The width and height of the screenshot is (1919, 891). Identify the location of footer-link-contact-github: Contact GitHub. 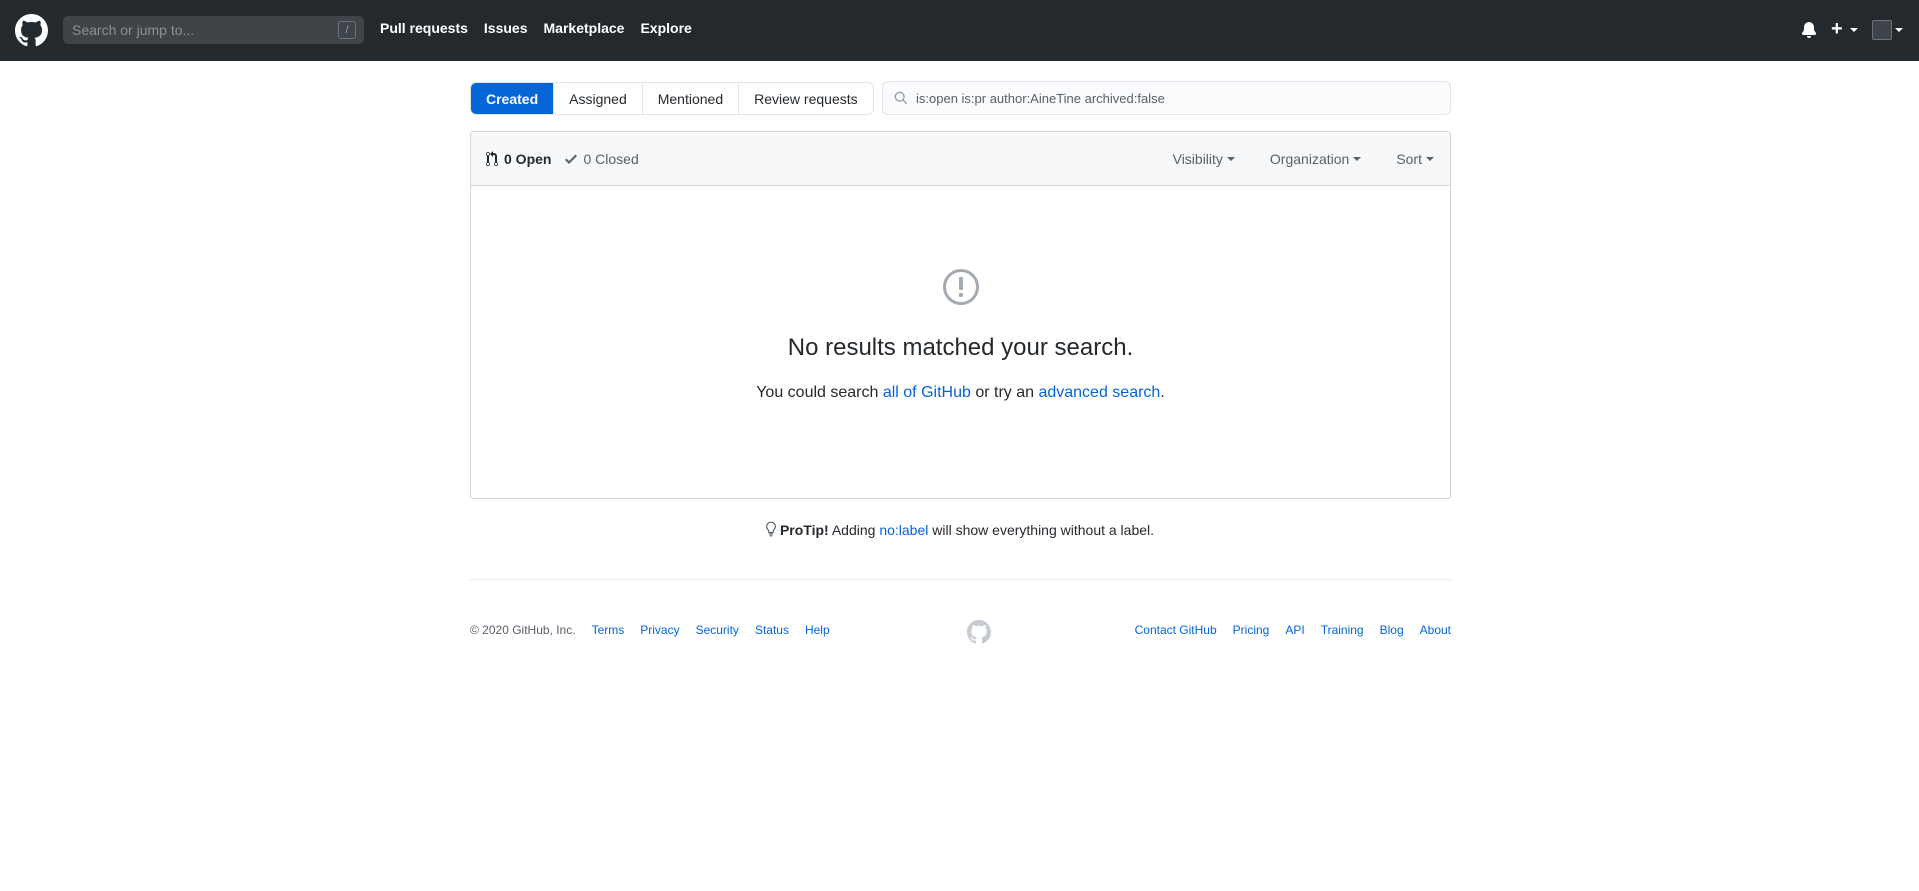
(1176, 630).